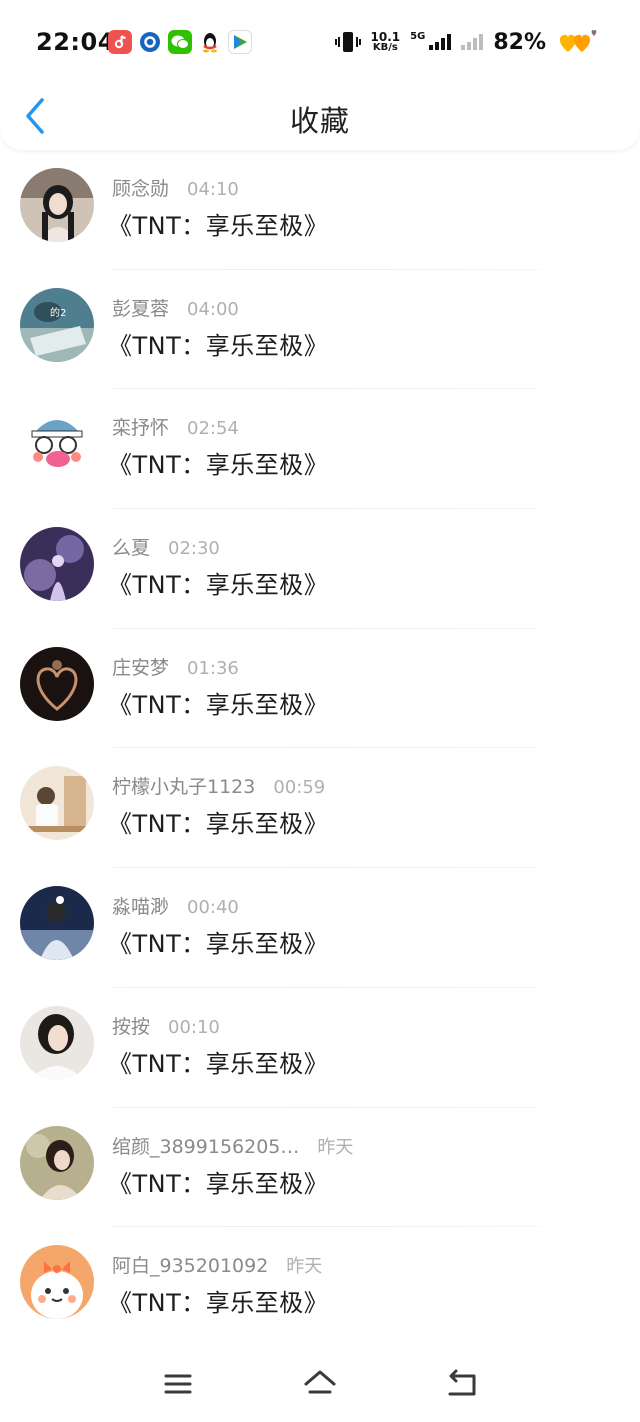 This screenshot has width=640, height=1422. Describe the element at coordinates (240, 42) in the screenshot. I see `video-app-icon` at that location.